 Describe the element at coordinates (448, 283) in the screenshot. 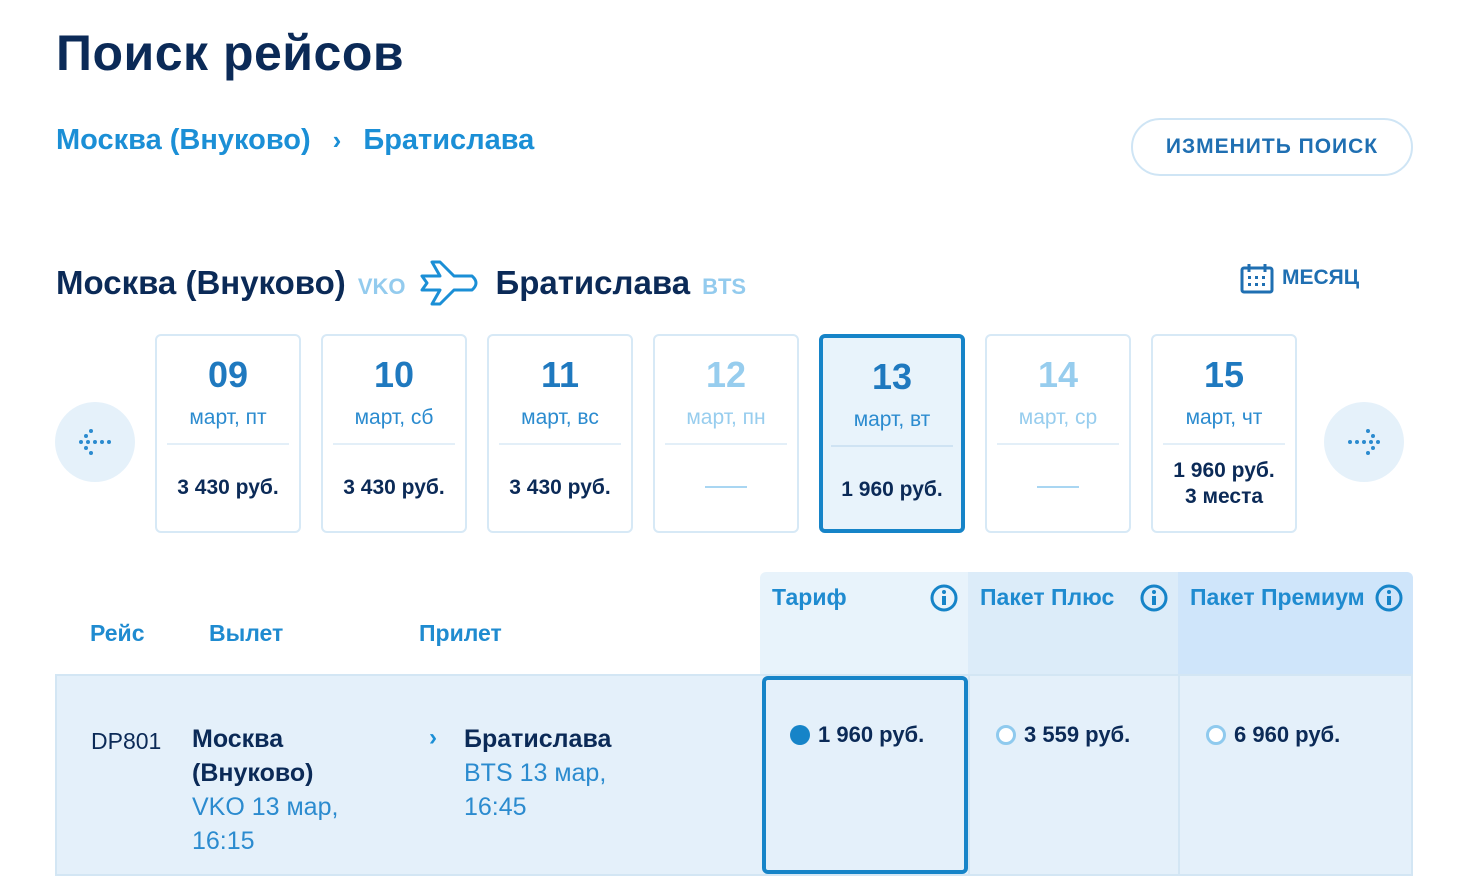

I see `airplane-icon` at that location.